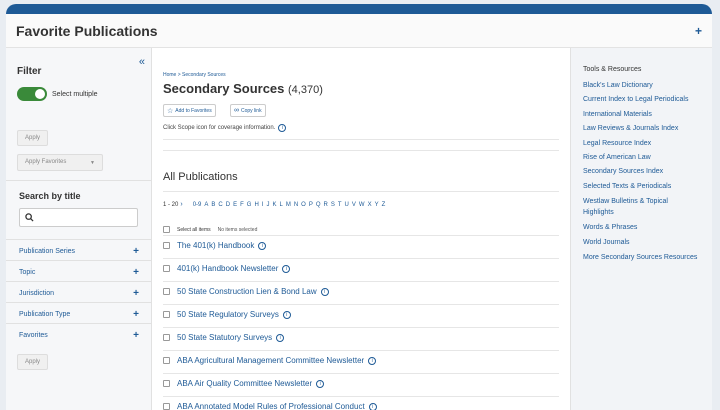  Describe the element at coordinates (244, 383) in the screenshot. I see `publication-link: ABA Air Quality Committee Newsletter` at that location.